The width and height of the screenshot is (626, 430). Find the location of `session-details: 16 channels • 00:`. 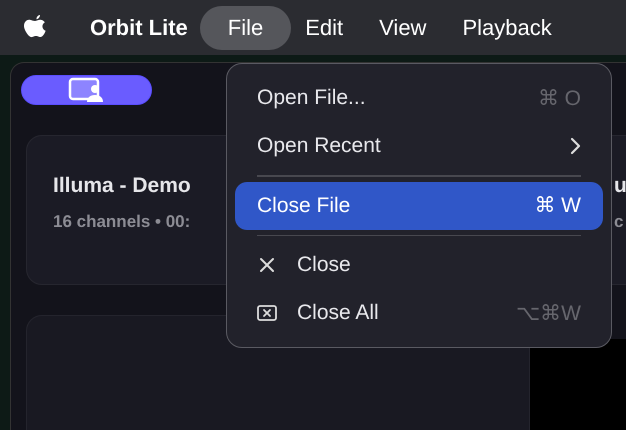

session-details: 16 channels • 00: is located at coordinates (122, 222).